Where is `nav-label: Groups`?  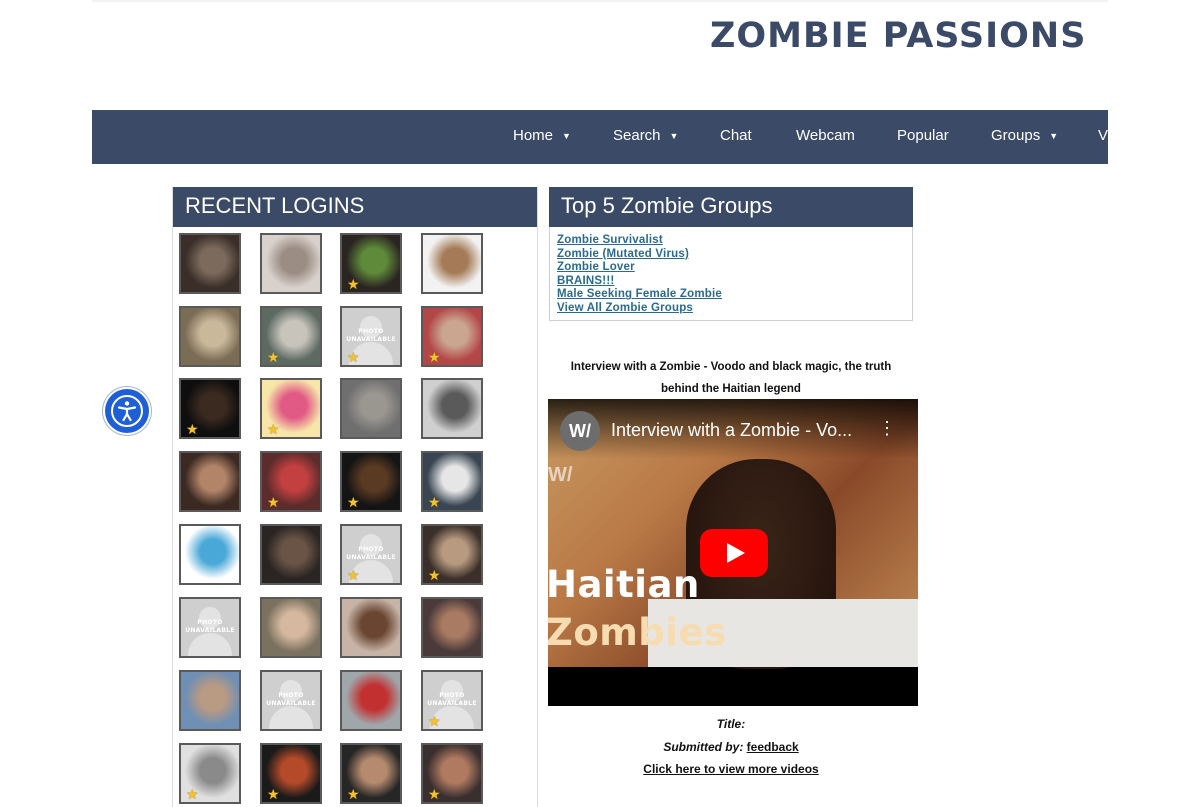
nav-label: Groups is located at coordinates (1016, 135).